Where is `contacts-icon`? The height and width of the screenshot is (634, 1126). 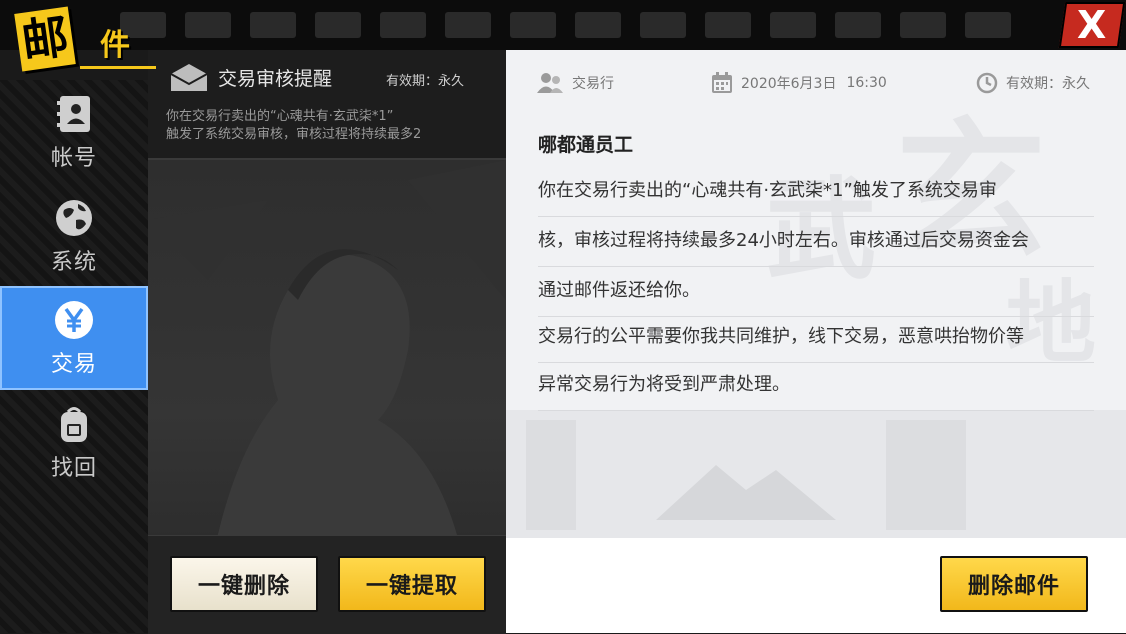
contacts-icon is located at coordinates (74, 114).